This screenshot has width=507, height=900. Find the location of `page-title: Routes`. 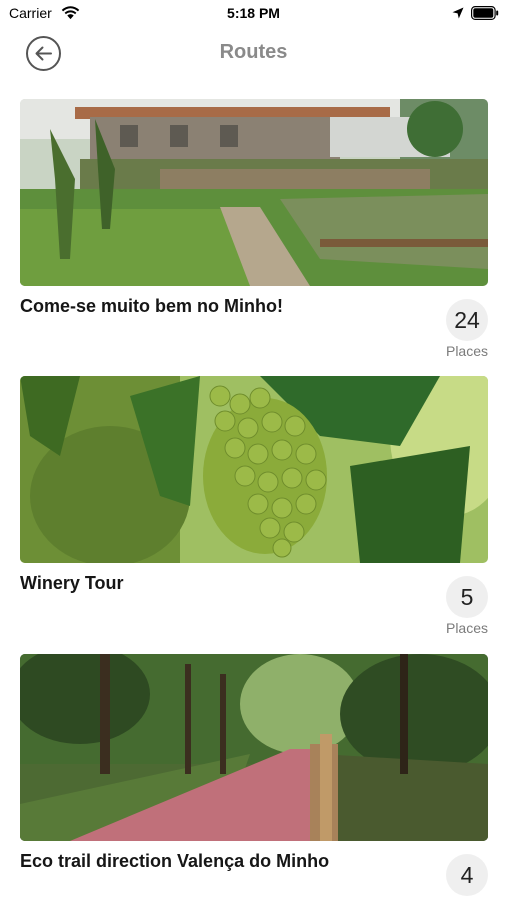

page-title: Routes is located at coordinates (253, 52).